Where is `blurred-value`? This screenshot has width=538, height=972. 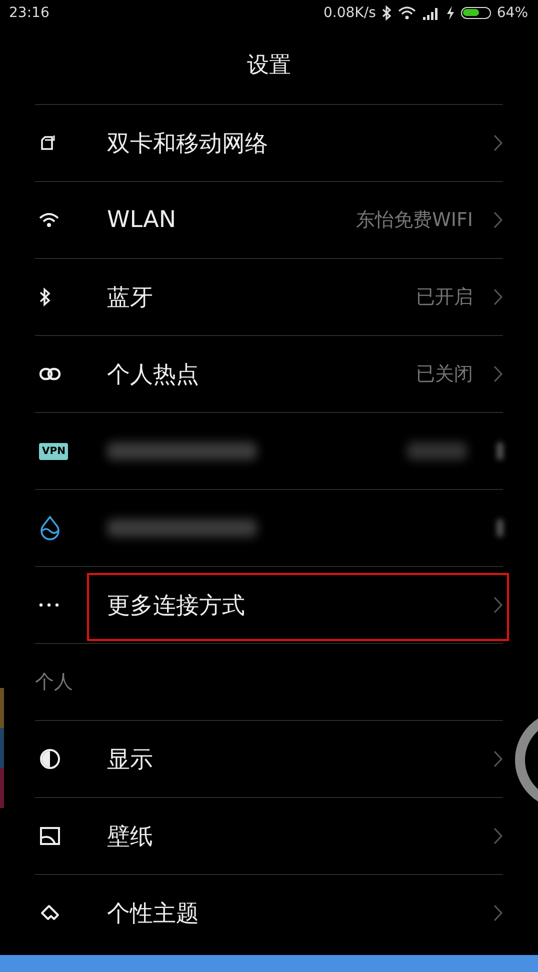 blurred-value is located at coordinates (437, 451).